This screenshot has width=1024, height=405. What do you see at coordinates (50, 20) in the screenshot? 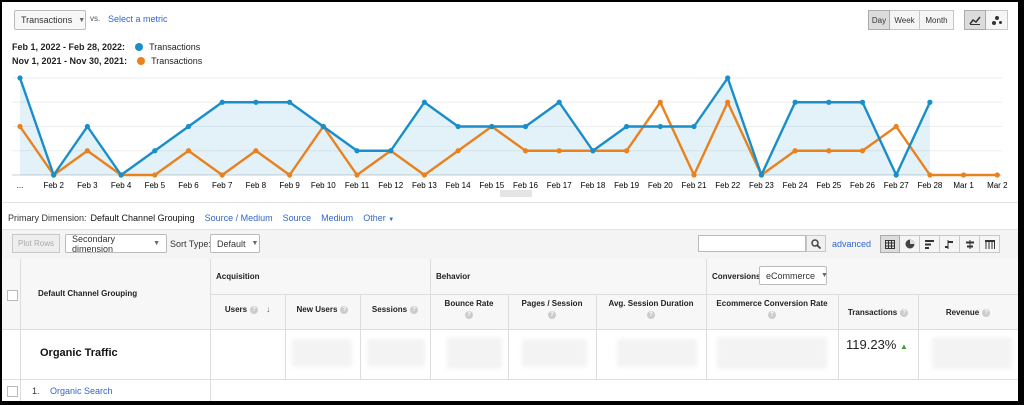
I see `metric-select: Transactions ▼` at bounding box center [50, 20].